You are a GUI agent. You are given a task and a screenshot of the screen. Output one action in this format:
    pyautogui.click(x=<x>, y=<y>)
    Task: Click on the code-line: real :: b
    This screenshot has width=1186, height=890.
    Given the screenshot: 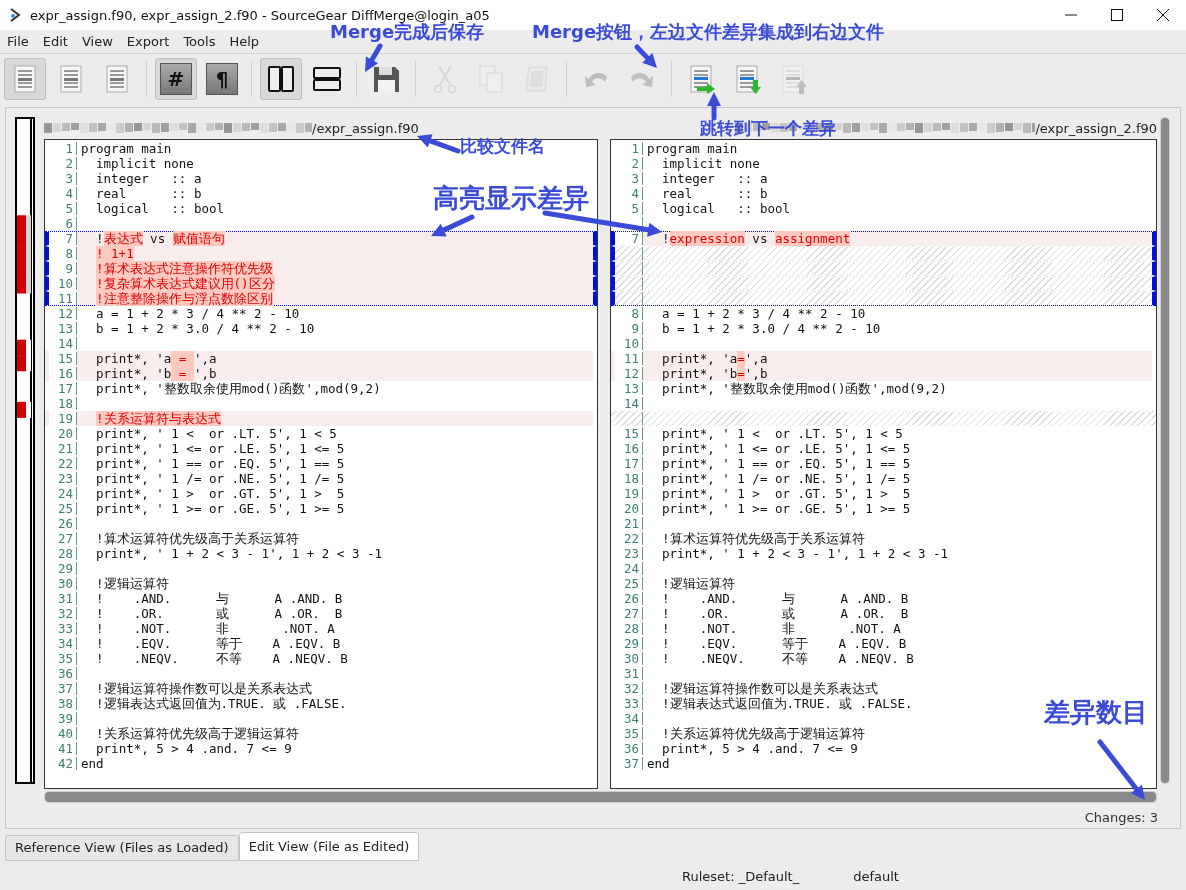 What is the action you would take?
    pyautogui.click(x=148, y=193)
    